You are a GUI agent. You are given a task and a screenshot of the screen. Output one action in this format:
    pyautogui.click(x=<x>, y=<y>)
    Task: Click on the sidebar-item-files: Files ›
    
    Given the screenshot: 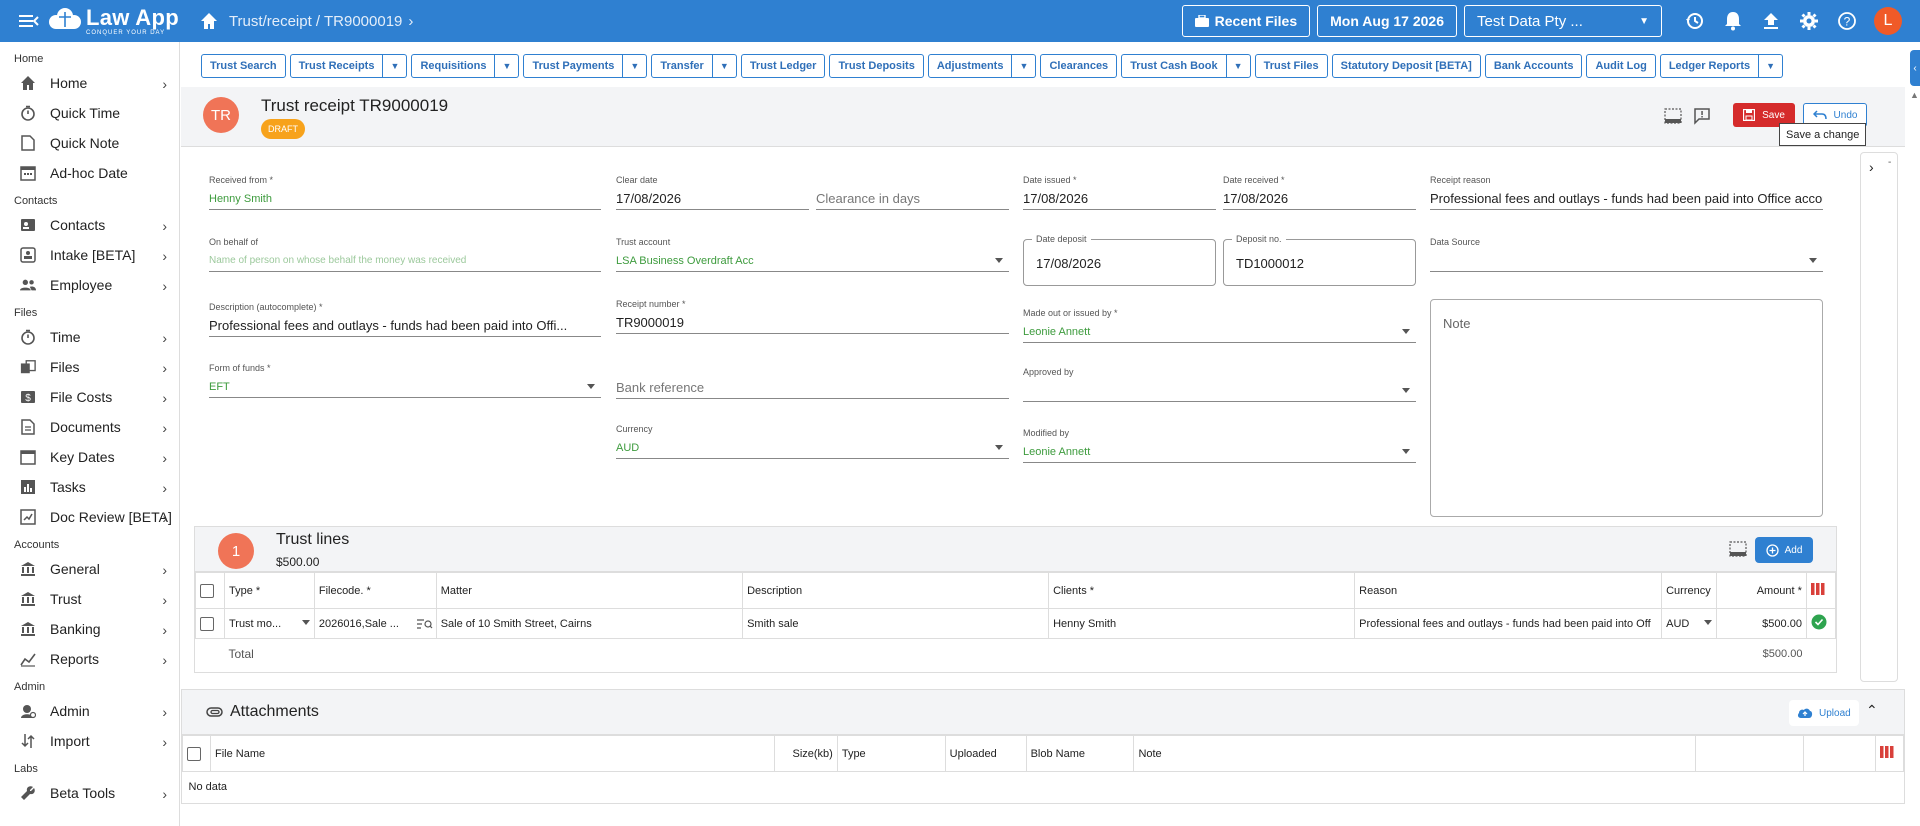 What is the action you would take?
    pyautogui.click(x=89, y=367)
    